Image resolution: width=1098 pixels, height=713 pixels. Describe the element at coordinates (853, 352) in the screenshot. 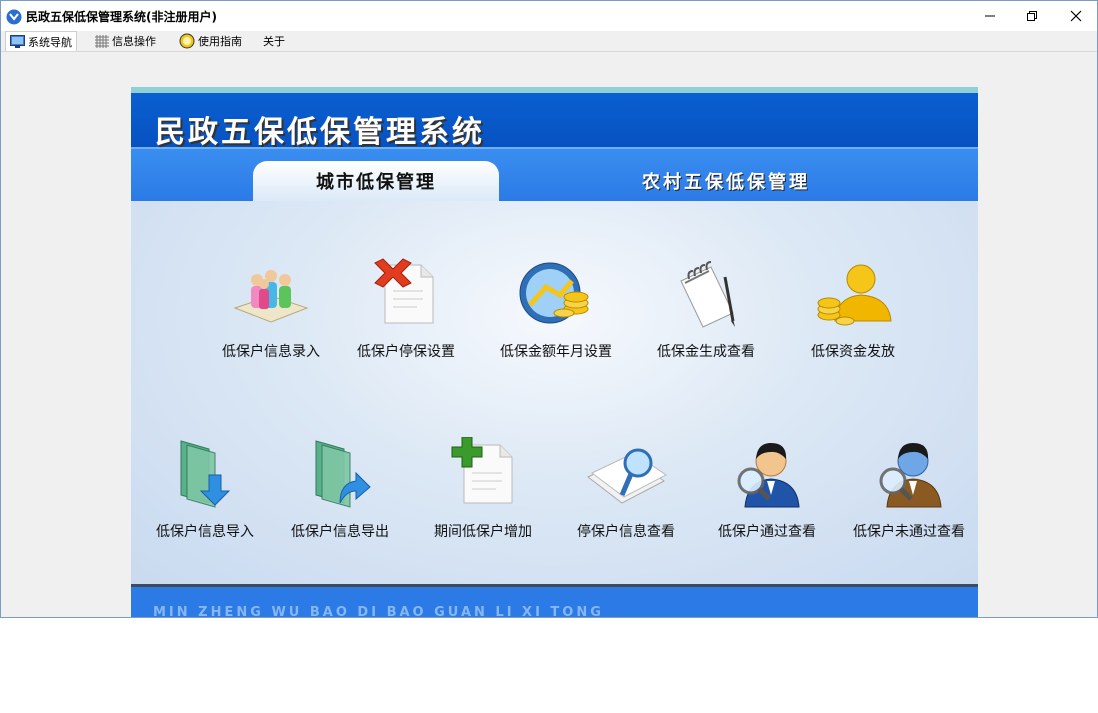

I see `tile-label: 低保资金发放` at that location.